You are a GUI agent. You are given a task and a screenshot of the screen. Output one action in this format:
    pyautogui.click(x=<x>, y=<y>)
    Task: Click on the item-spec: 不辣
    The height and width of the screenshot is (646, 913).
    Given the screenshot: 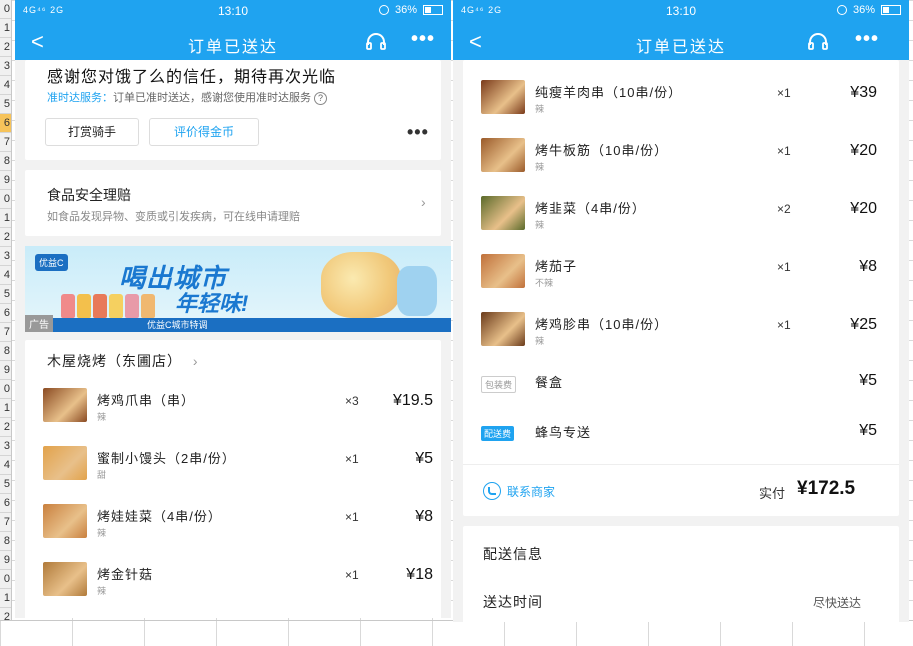 What is the action you would take?
    pyautogui.click(x=544, y=283)
    